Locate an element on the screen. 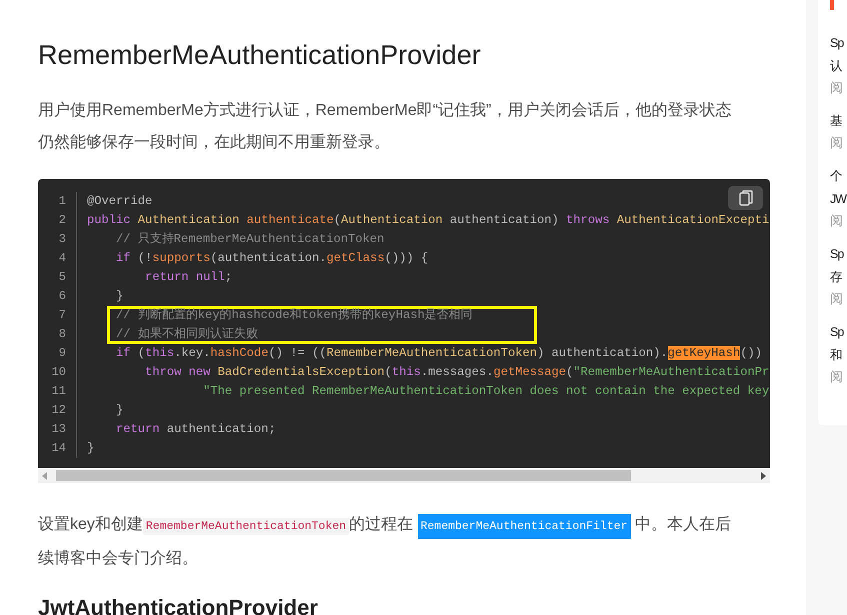 The image size is (847, 615). line-number: 5 is located at coordinates (62, 277).